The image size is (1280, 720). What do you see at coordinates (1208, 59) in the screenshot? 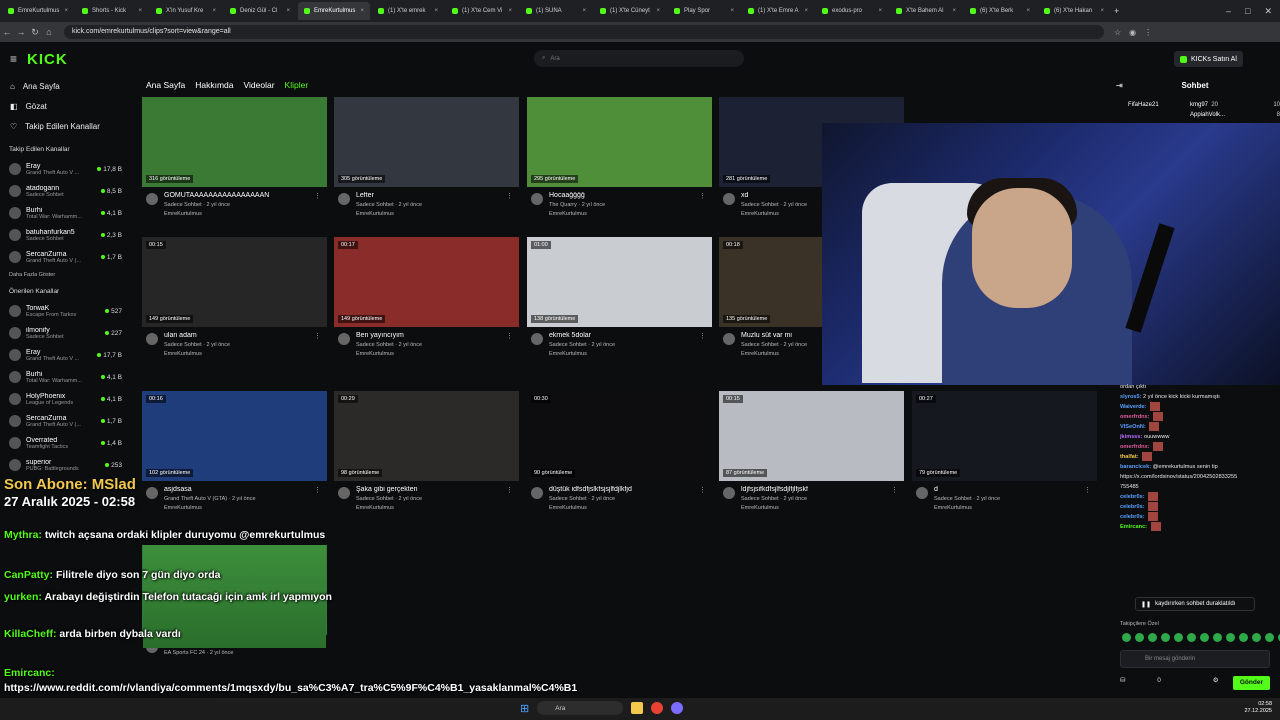
I see `buy-kicks-button: KICKs Satın Al` at bounding box center [1208, 59].